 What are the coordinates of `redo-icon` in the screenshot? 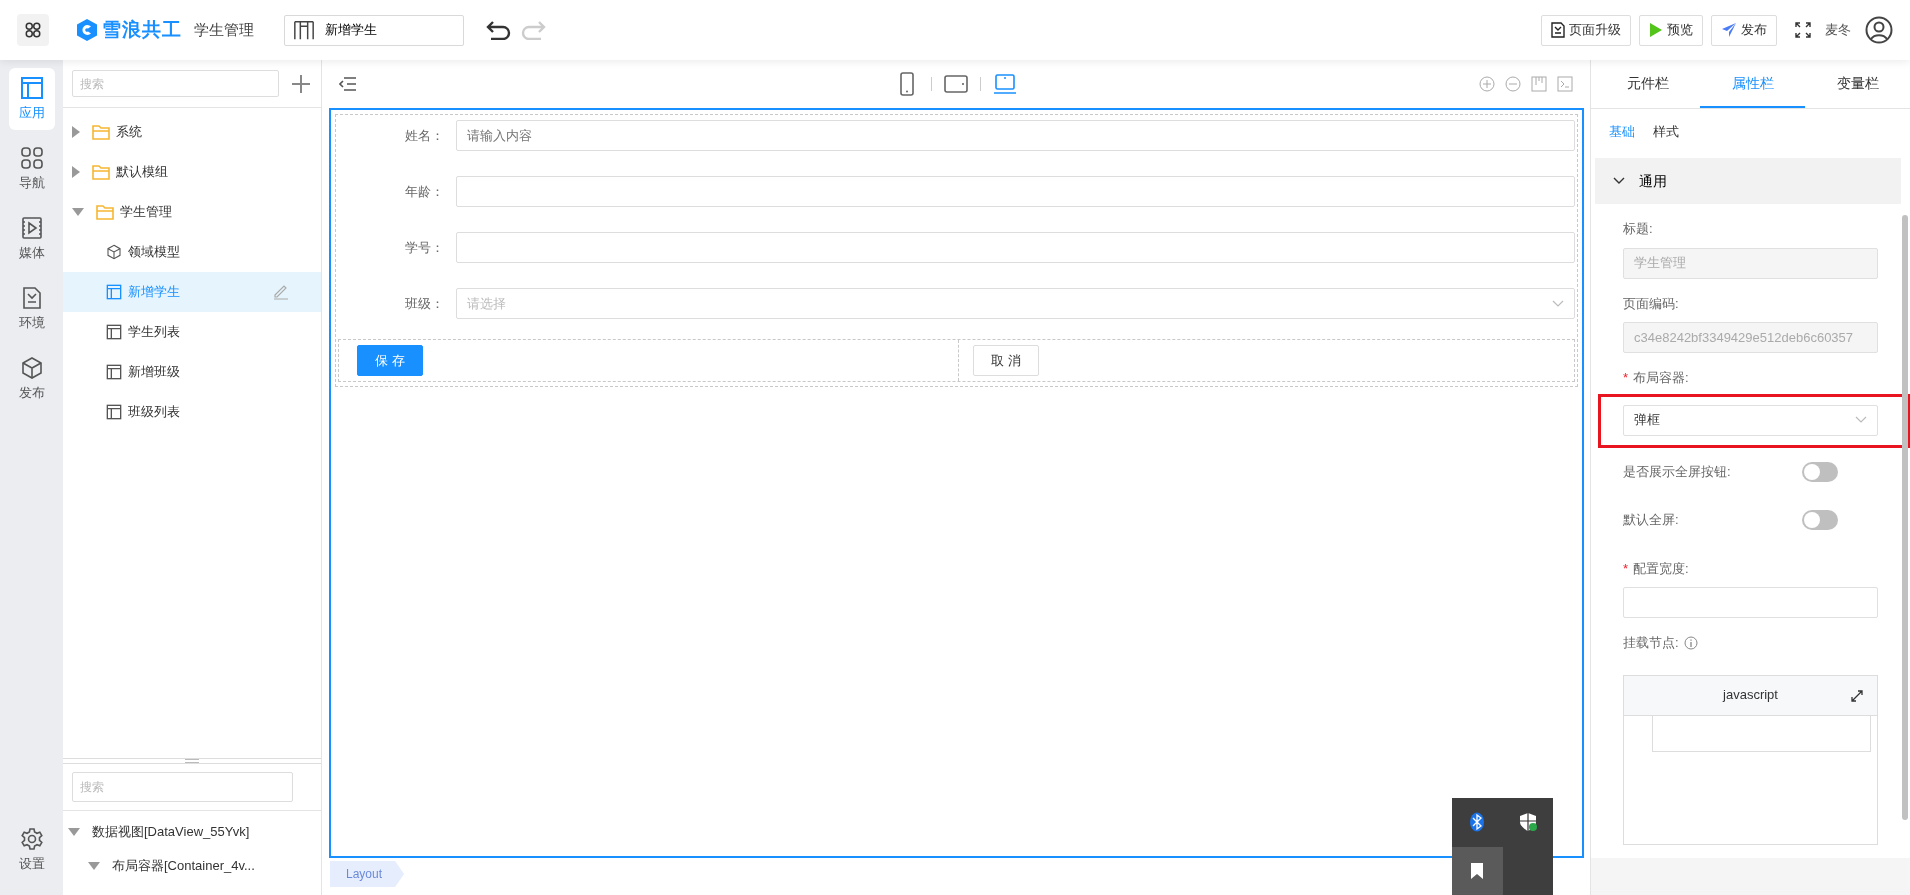 It's located at (533, 30).